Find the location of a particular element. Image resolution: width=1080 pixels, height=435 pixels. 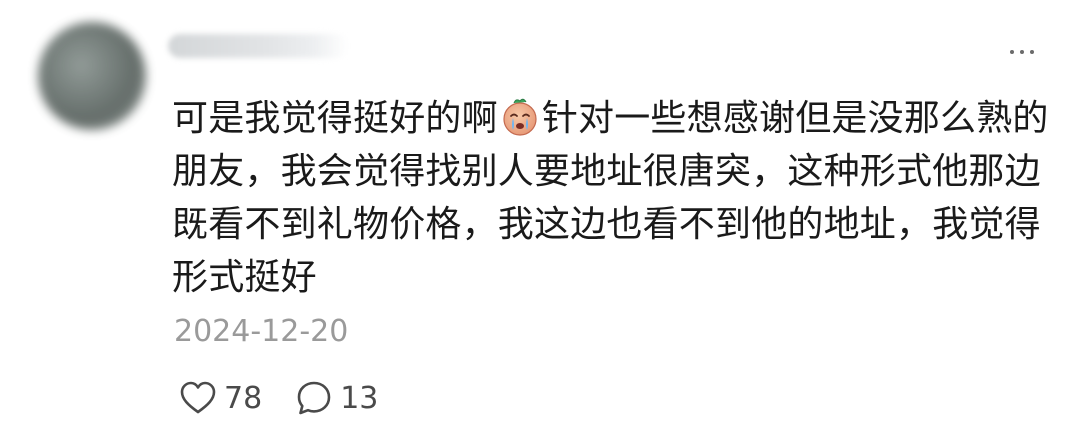

avatar is located at coordinates (92, 76).